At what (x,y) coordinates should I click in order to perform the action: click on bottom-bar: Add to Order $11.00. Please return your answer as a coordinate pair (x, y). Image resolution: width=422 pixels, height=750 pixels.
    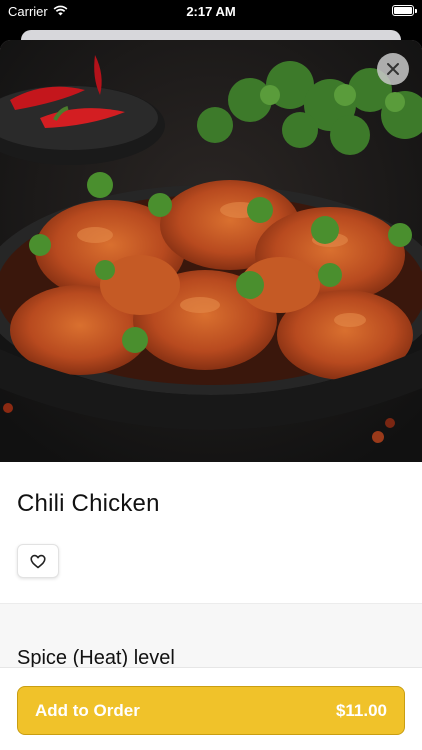
    Looking at the image, I should click on (211, 708).